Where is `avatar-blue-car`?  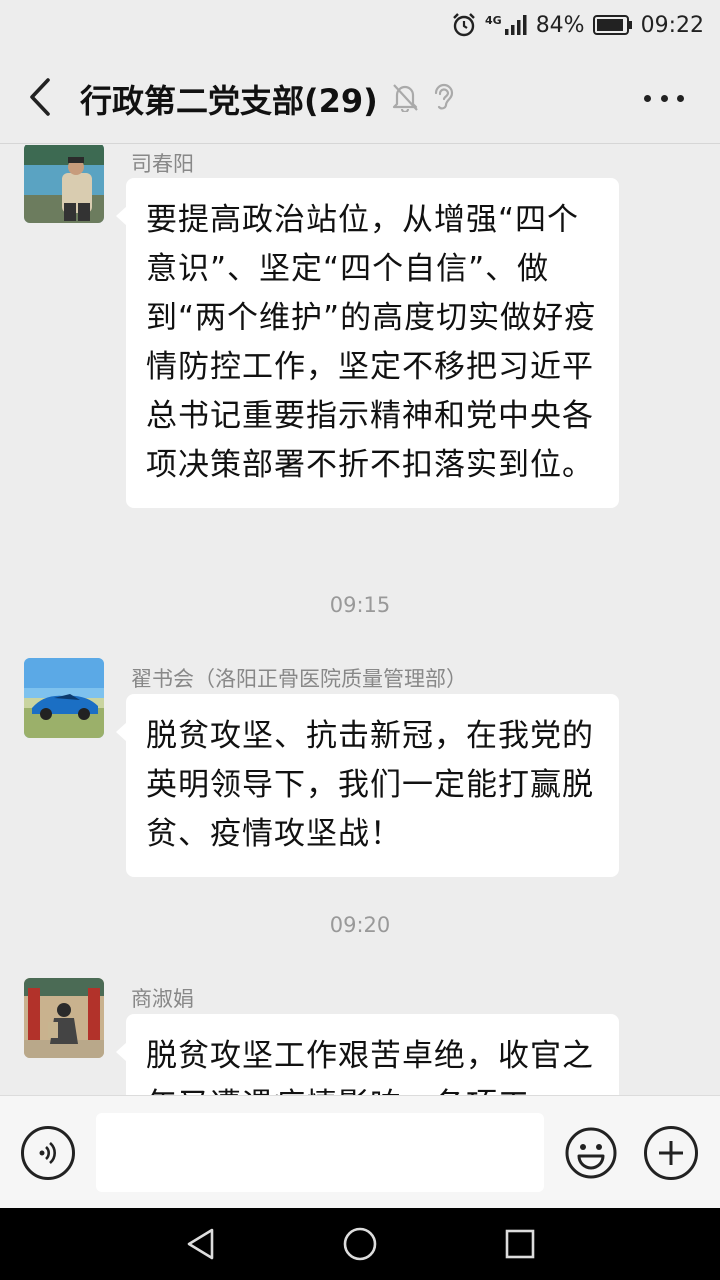
avatar-blue-car is located at coordinates (64, 698).